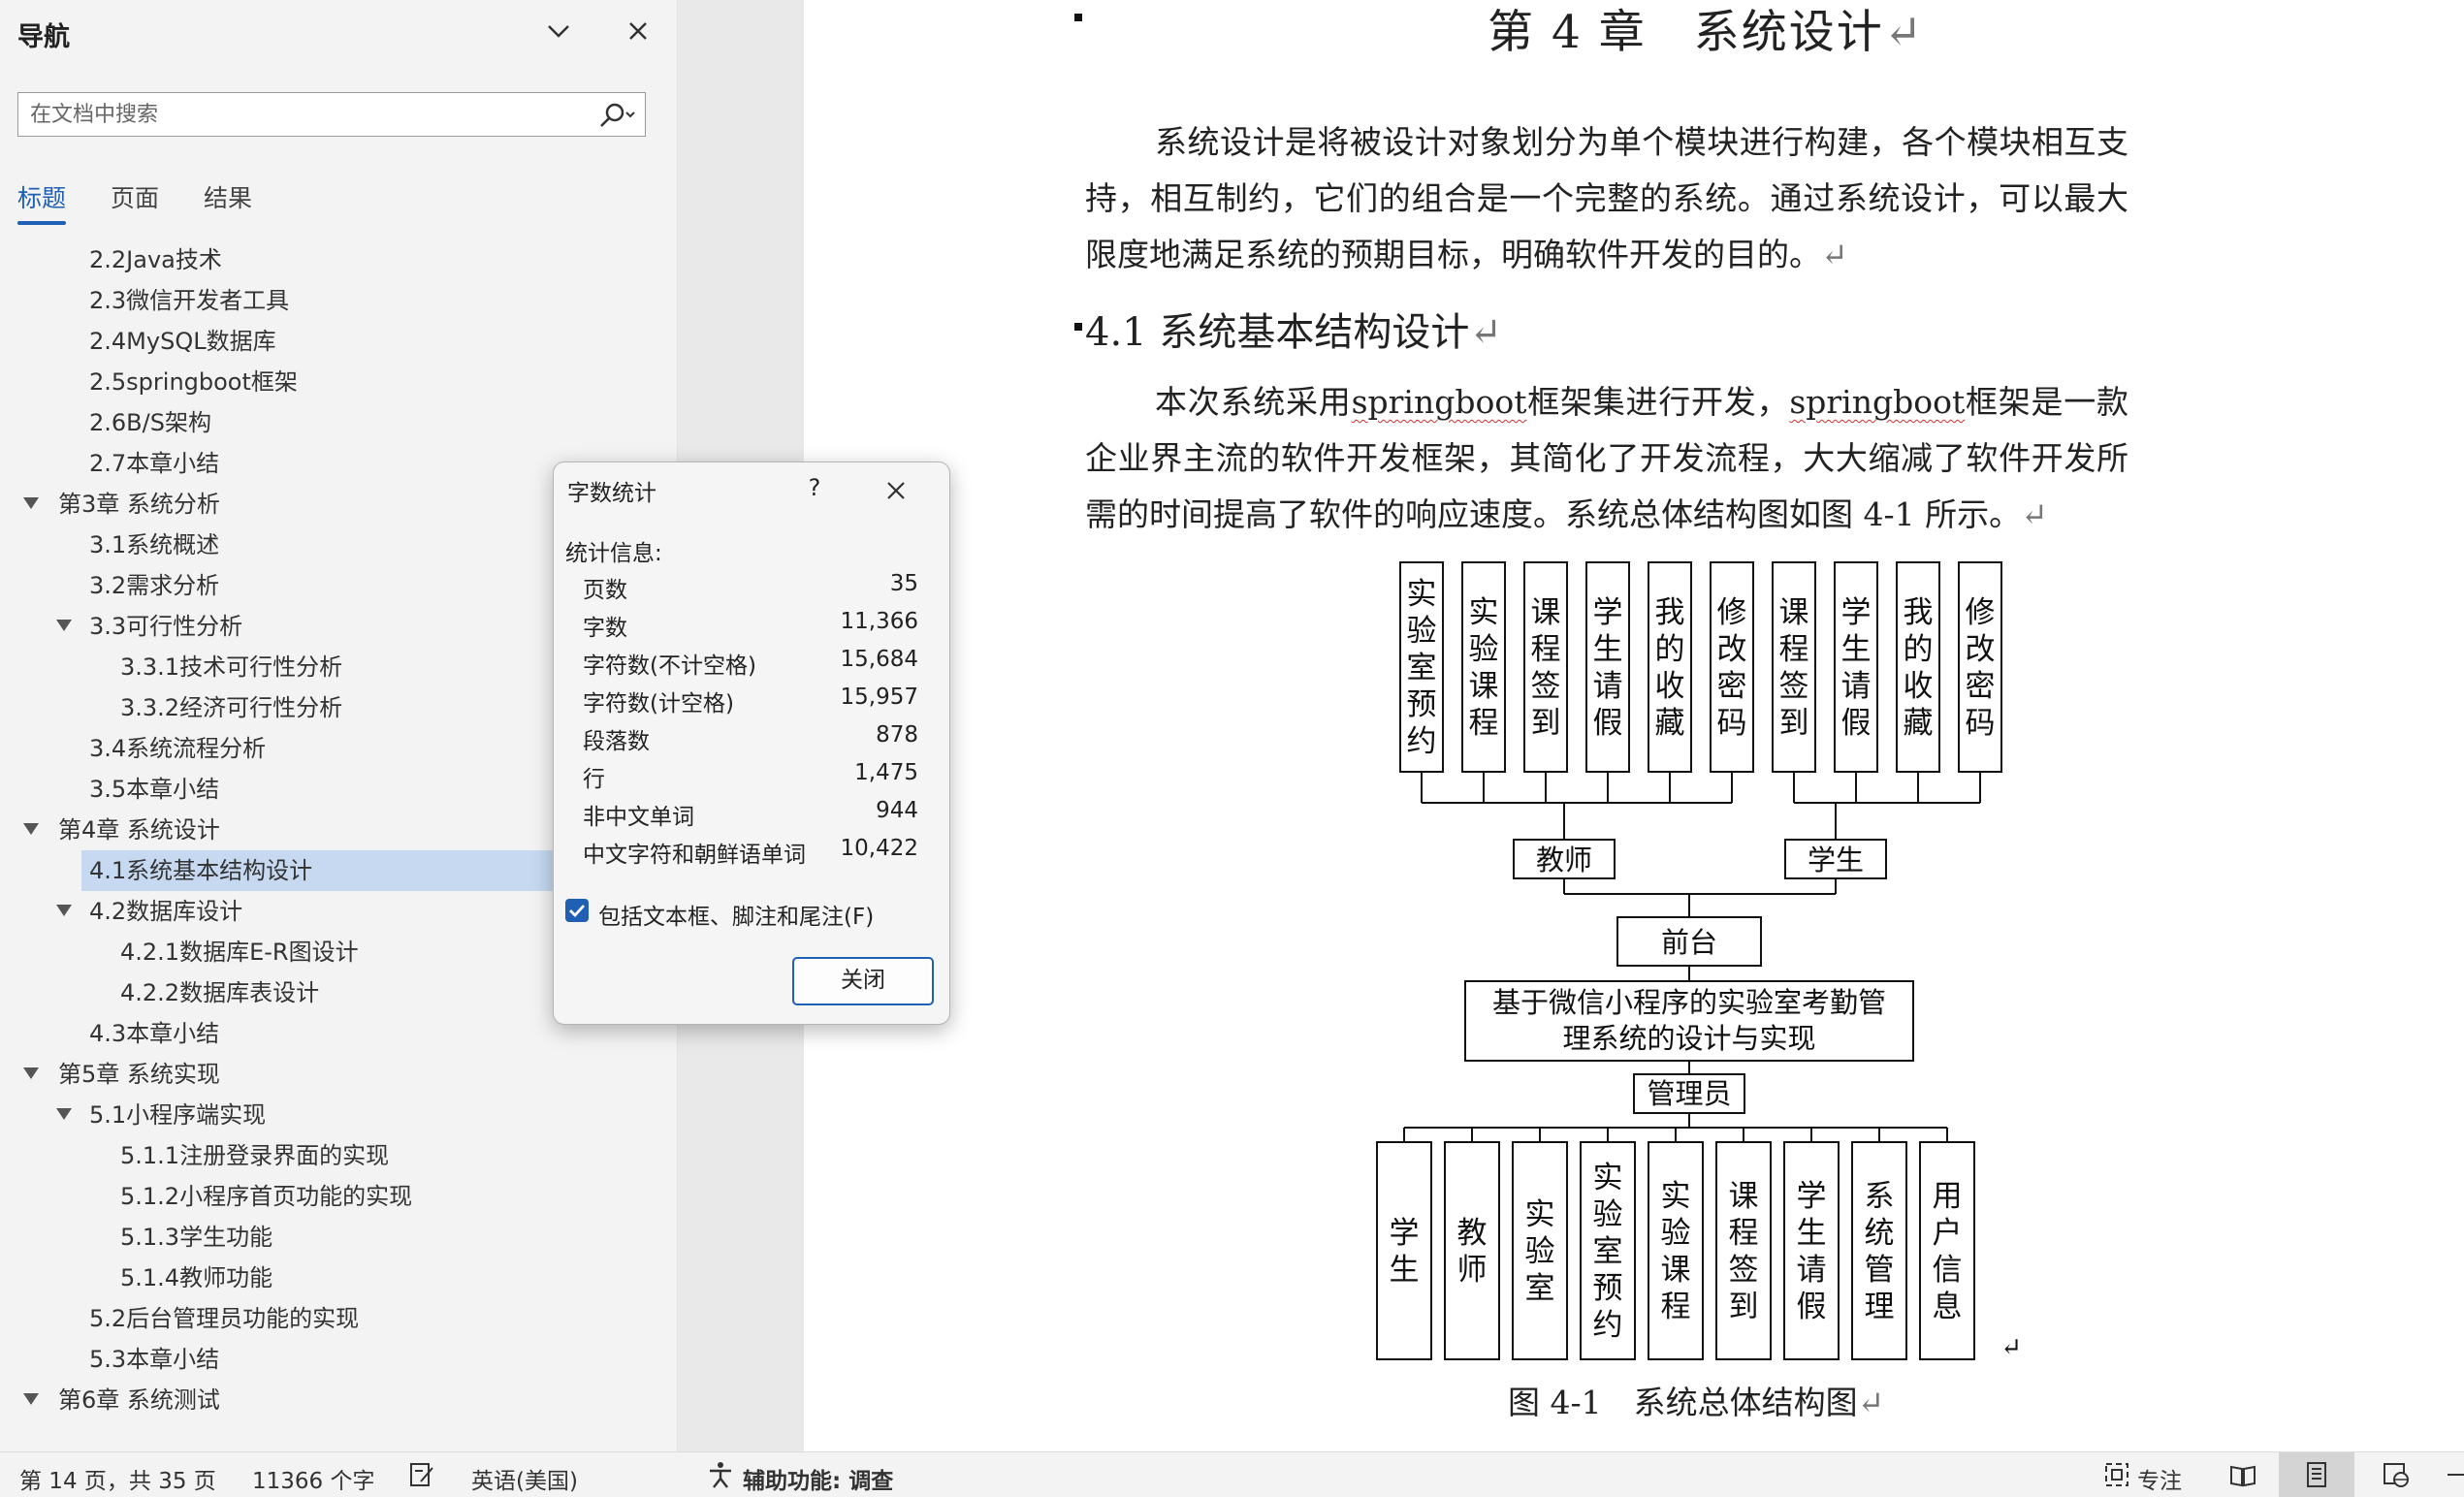  What do you see at coordinates (2316, 1474) in the screenshot?
I see `print-layout-icon` at bounding box center [2316, 1474].